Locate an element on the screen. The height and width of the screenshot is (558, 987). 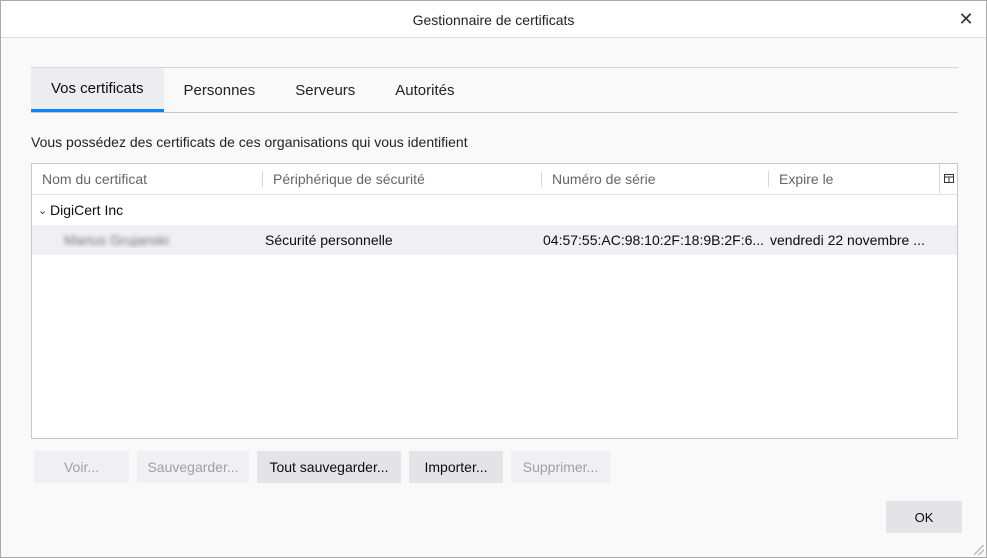
column-picker-button is located at coordinates (948, 179).